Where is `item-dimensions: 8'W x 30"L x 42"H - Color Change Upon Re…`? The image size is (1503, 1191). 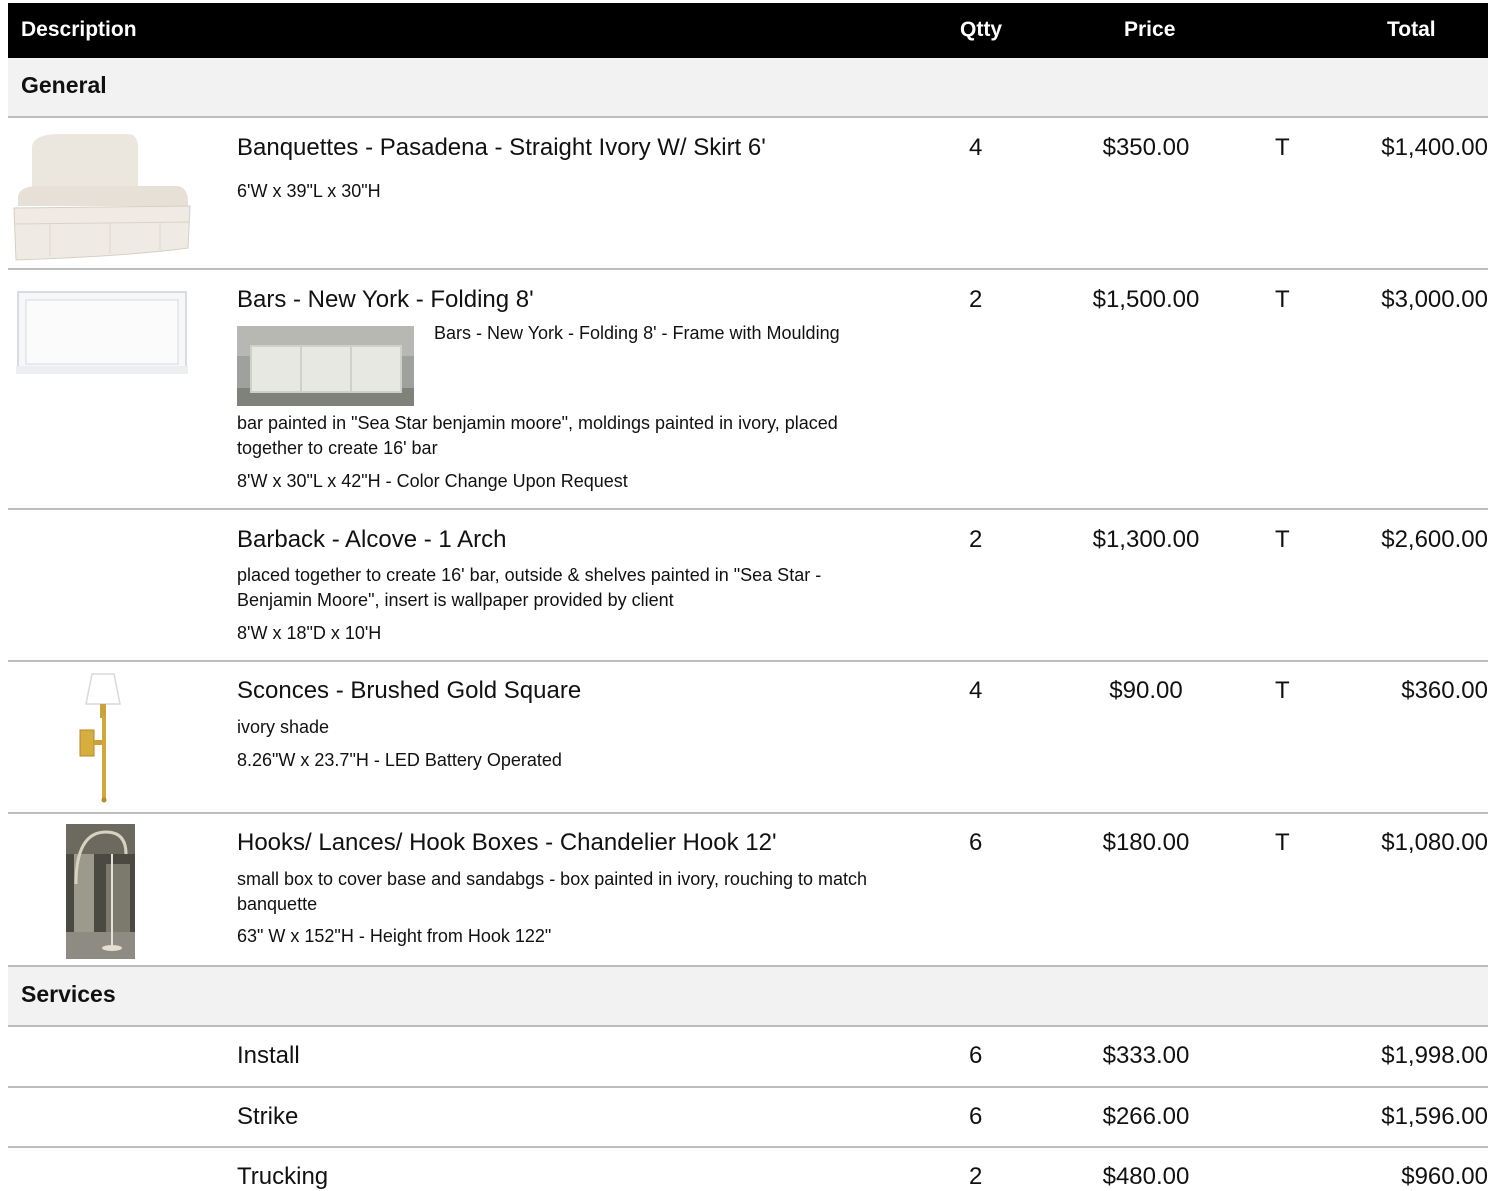 item-dimensions: 8'W x 30"L x 42"H - Color Change Upon Re… is located at coordinates (432, 481).